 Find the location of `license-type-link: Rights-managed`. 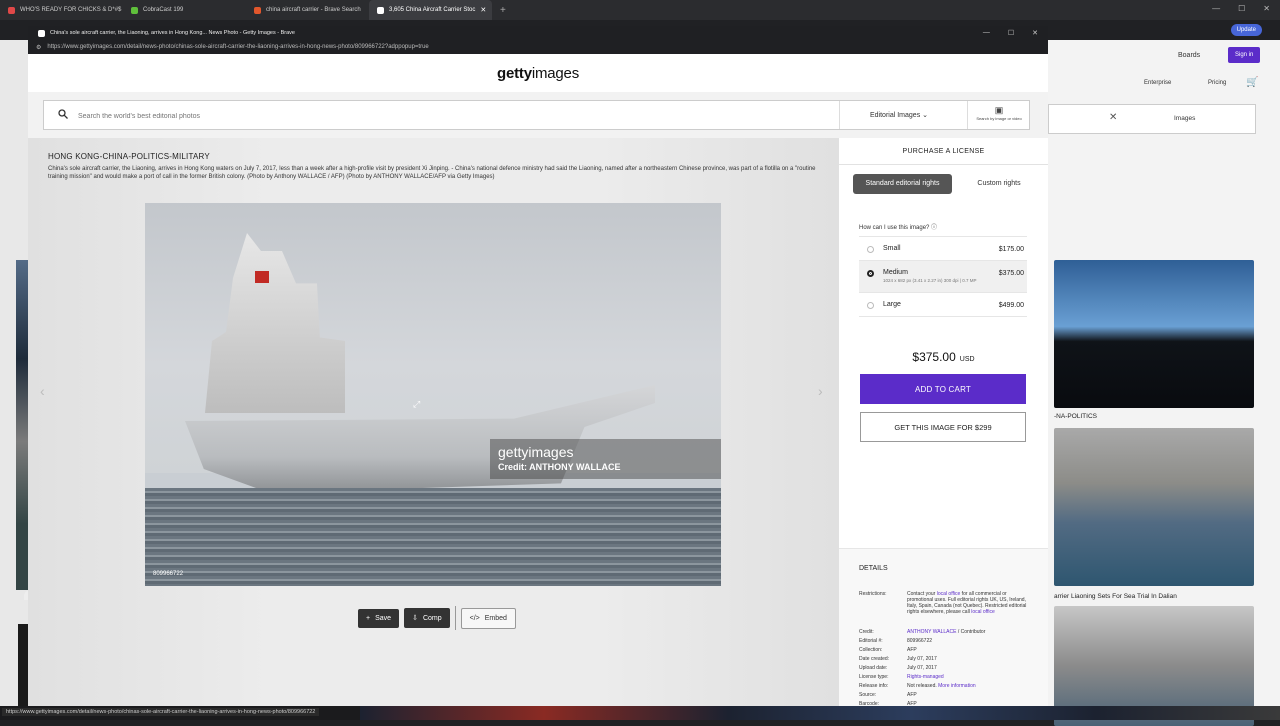

license-type-link: Rights-managed is located at coordinates (925, 677).